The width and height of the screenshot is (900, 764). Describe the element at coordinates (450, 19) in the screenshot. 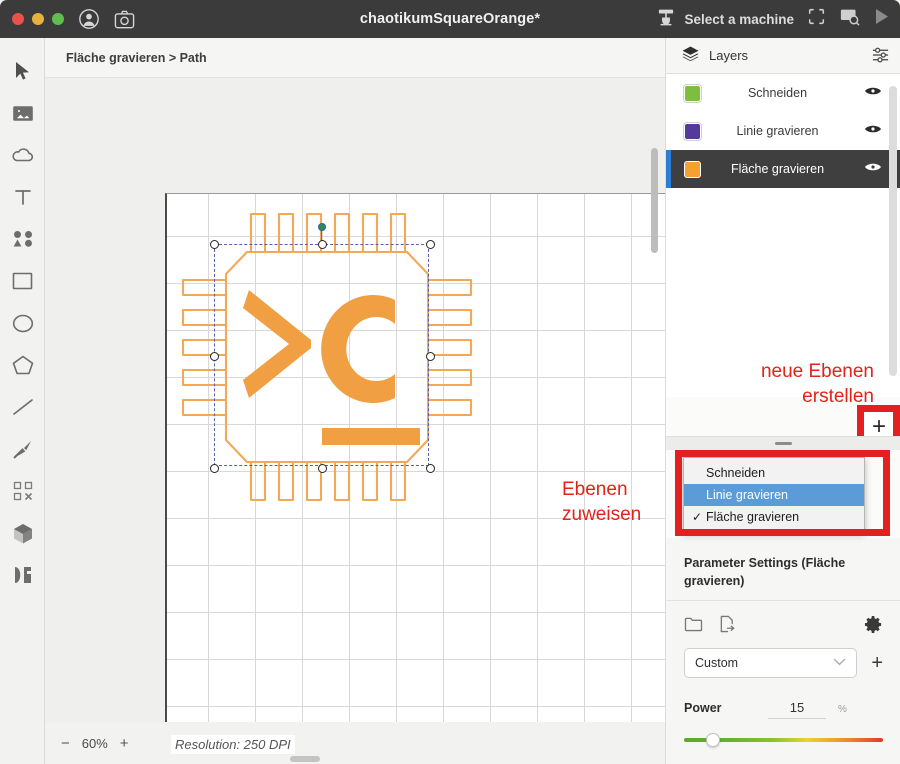

I see `title-bar: chaotikumSquareOrange* Select a machine` at that location.